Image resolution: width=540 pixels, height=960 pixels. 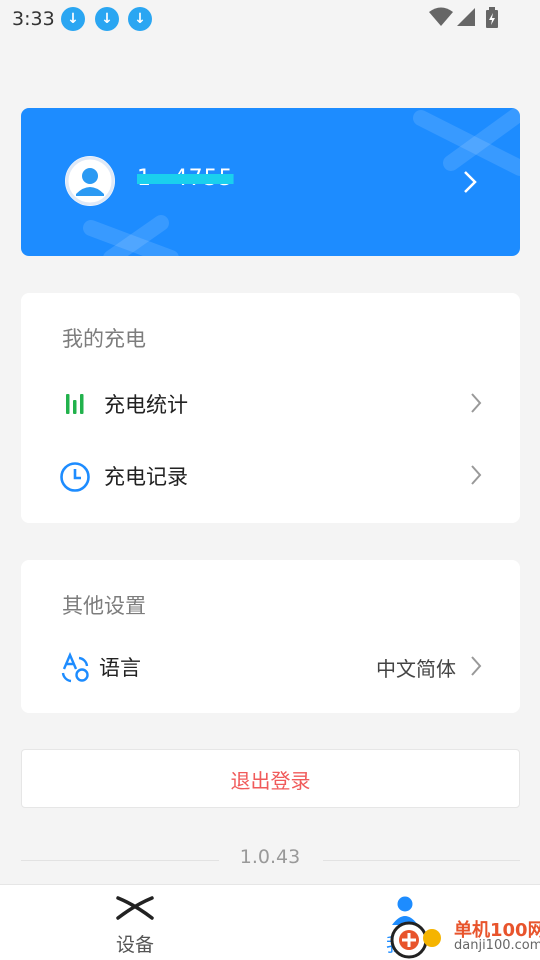 What do you see at coordinates (466, 17) in the screenshot?
I see `cell-signal-icon` at bounding box center [466, 17].